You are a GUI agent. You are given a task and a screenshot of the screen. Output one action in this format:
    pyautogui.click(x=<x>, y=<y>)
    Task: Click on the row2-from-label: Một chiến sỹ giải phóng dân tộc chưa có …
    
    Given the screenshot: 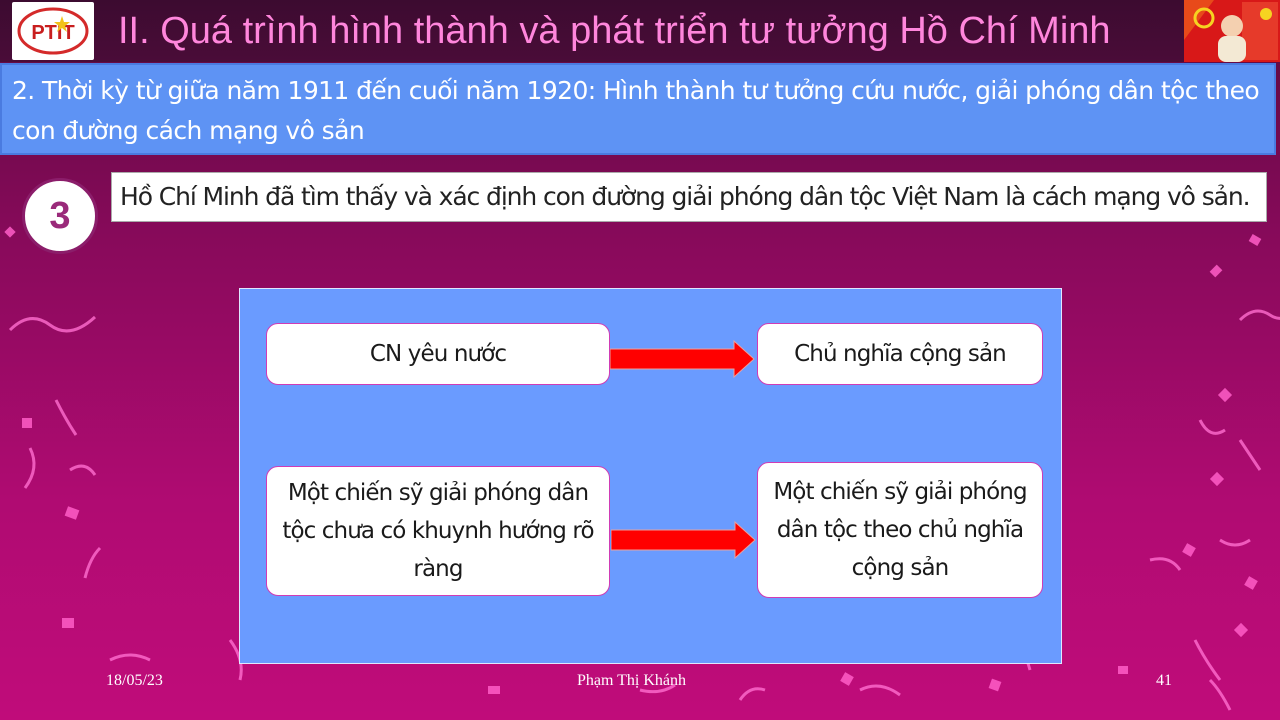 What is the action you would take?
    pyautogui.click(x=438, y=531)
    